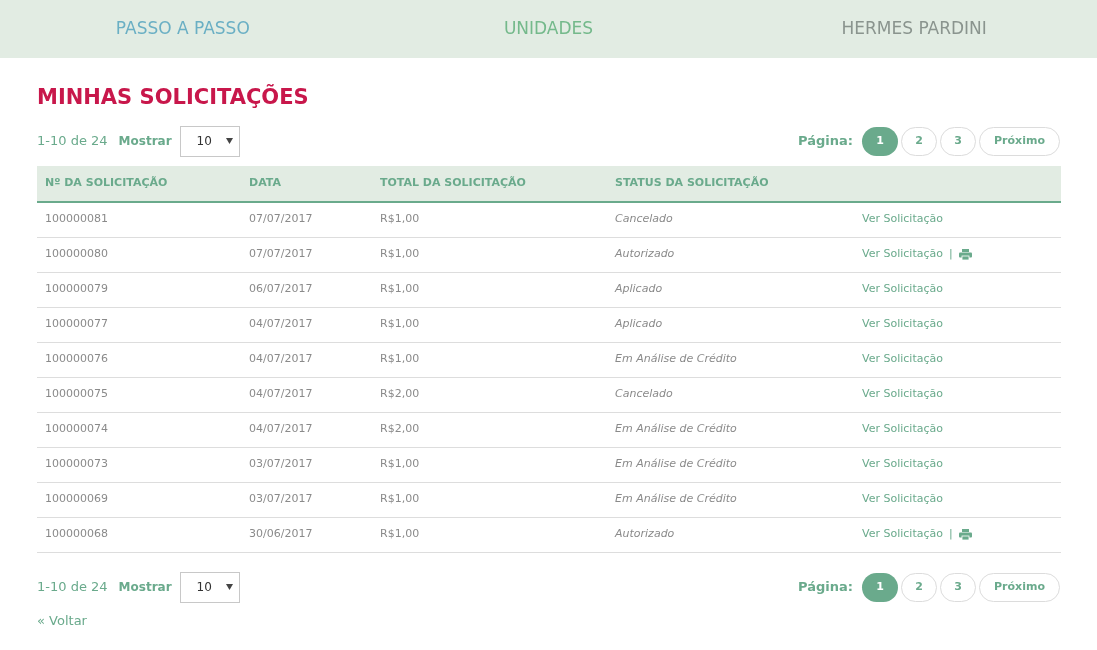 This screenshot has width=1097, height=650. Describe the element at coordinates (692, 182) in the screenshot. I see `column-header: STATUS DA SOLICITAÇÃO` at that location.